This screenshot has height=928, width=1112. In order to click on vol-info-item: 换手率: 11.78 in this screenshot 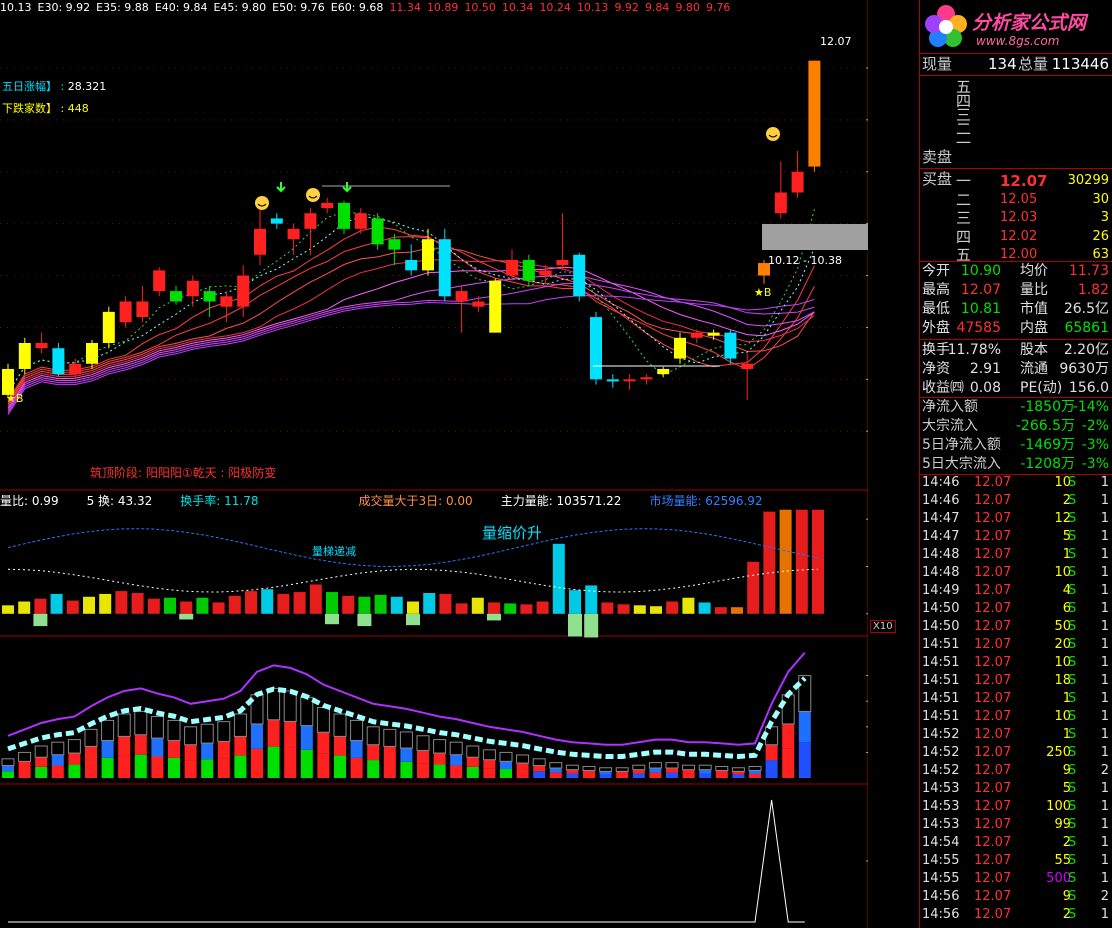, I will do `click(219, 501)`.